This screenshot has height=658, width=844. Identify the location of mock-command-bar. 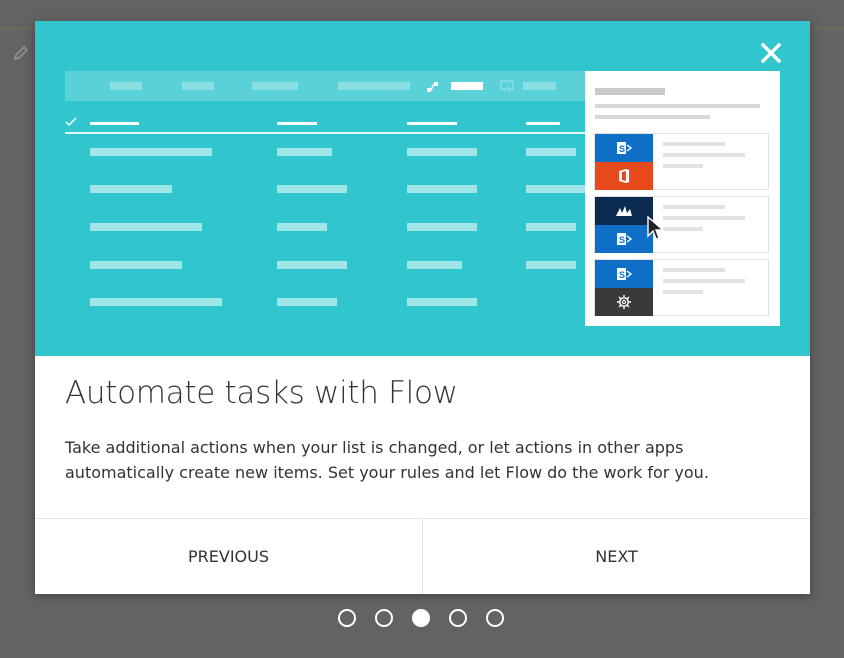
(330, 86).